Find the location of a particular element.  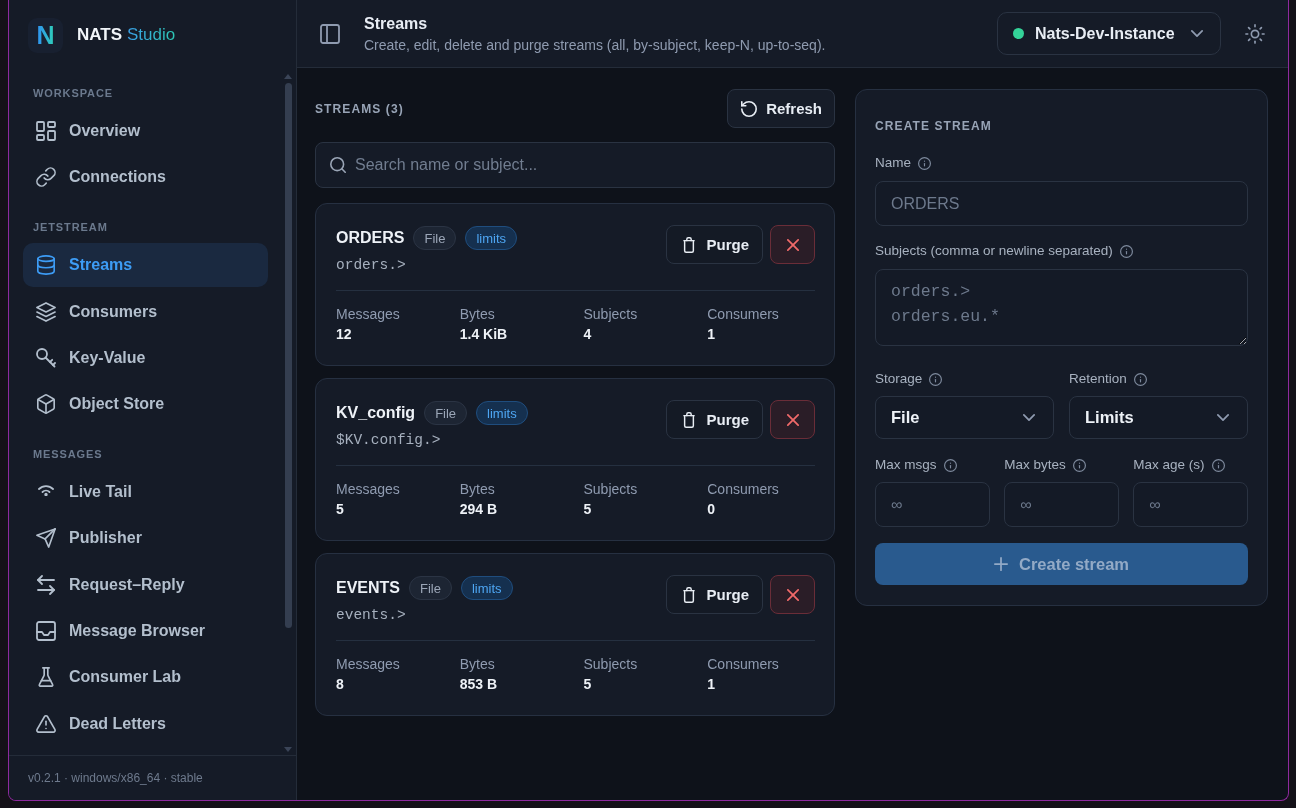

sidebar-item: Key-Value is located at coordinates (145, 357).